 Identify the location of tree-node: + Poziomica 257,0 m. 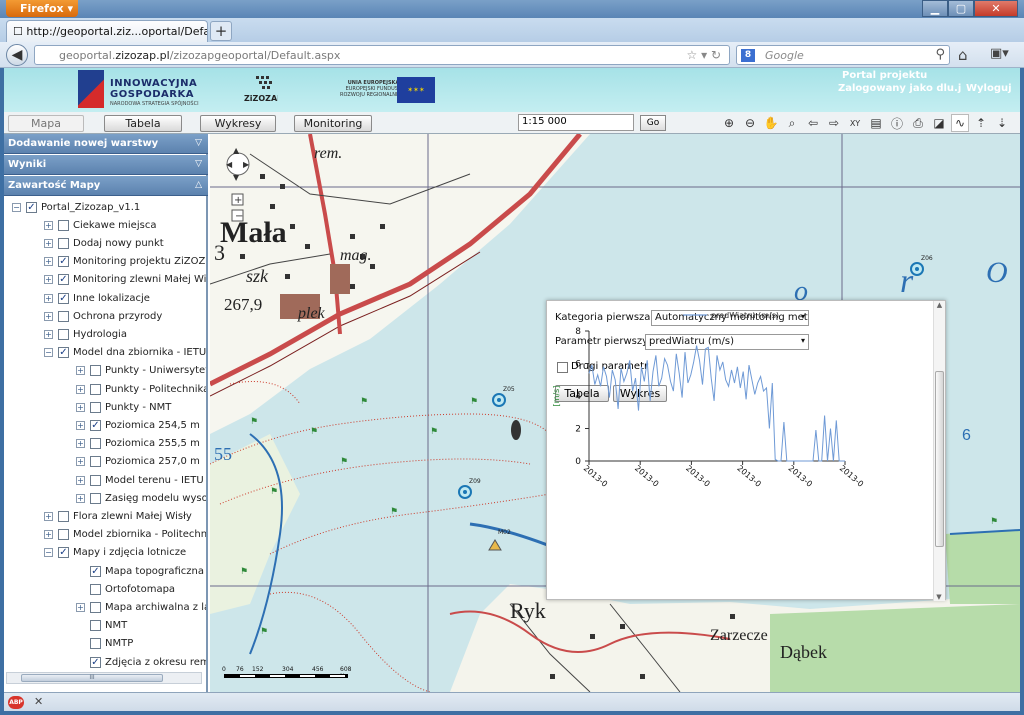
(138, 462).